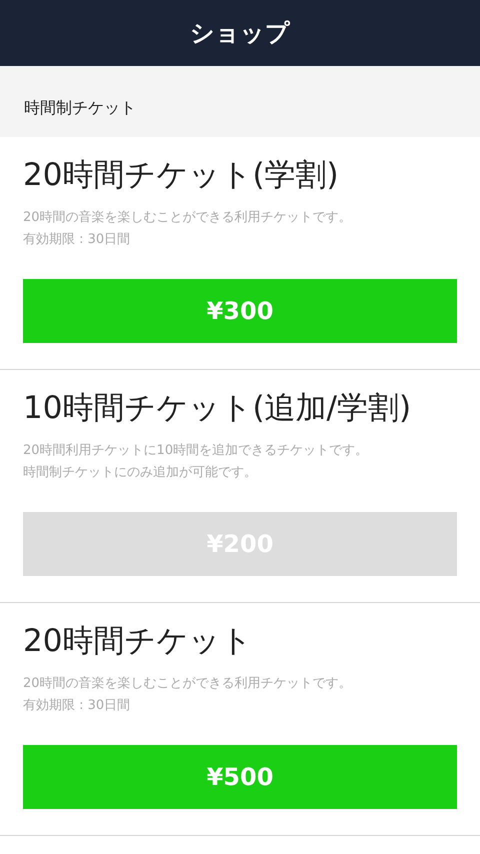 The image size is (480, 854). Describe the element at coordinates (181, 175) in the screenshot. I see `ticket-title: 20時間チケット(学割)` at that location.